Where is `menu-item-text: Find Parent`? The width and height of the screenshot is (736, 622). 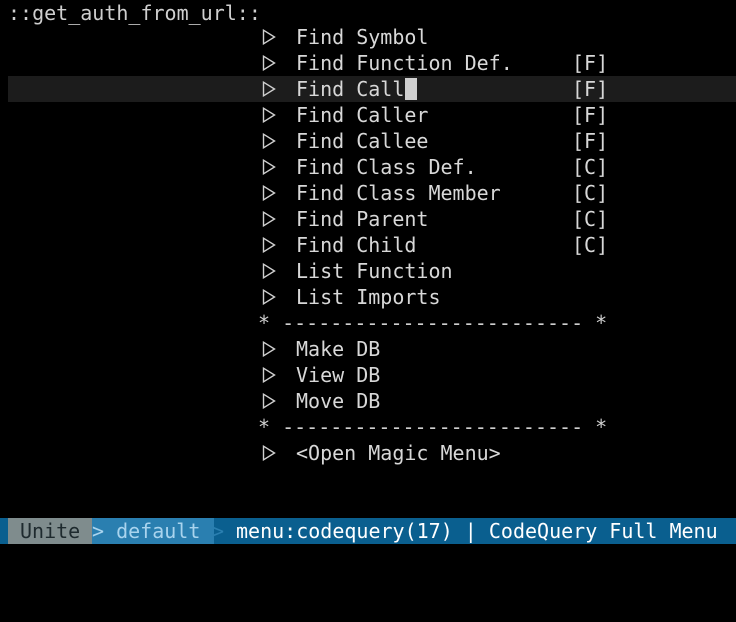 menu-item-text: Find Parent is located at coordinates (362, 219).